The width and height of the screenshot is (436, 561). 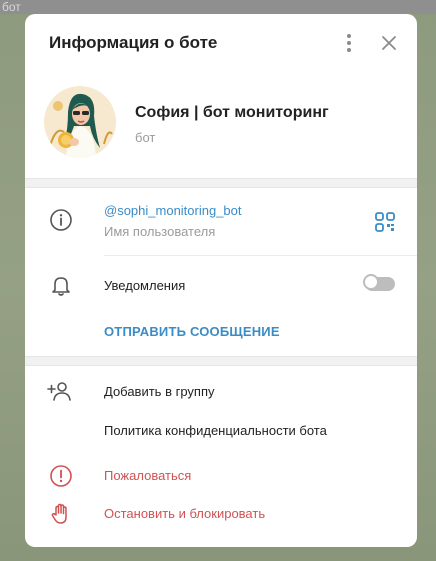 I want to click on avatar-image, so click(x=80, y=122).